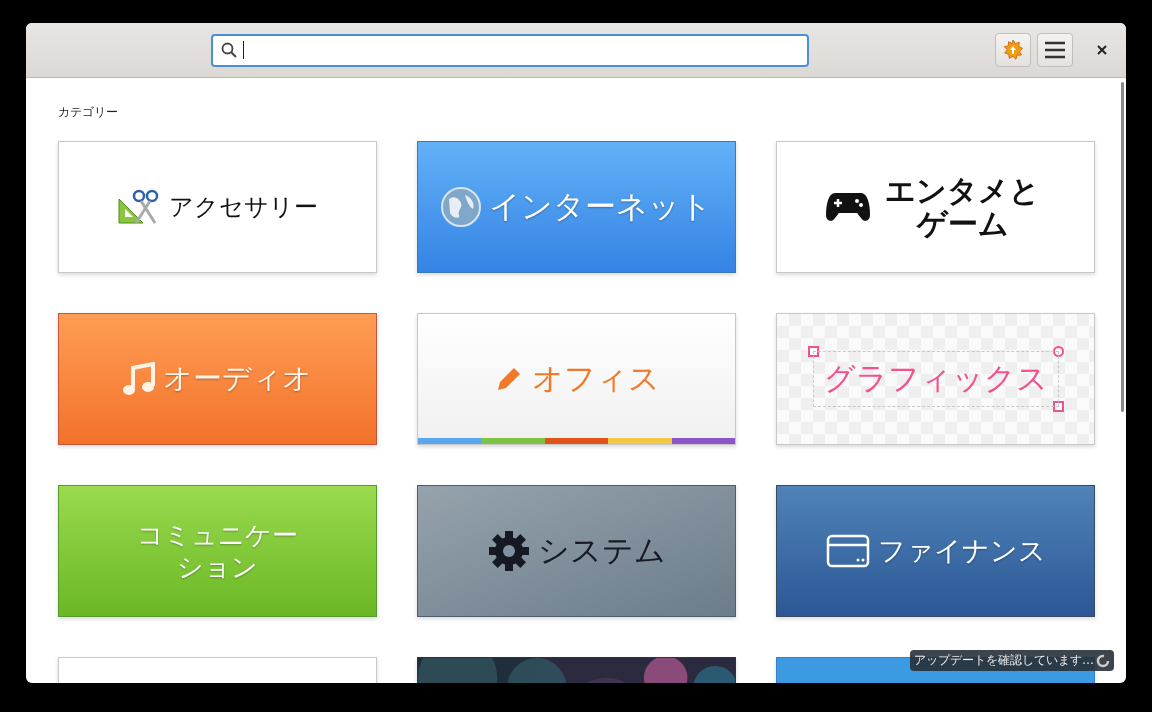  I want to click on category-tile: コミュニケーション, so click(217, 551).